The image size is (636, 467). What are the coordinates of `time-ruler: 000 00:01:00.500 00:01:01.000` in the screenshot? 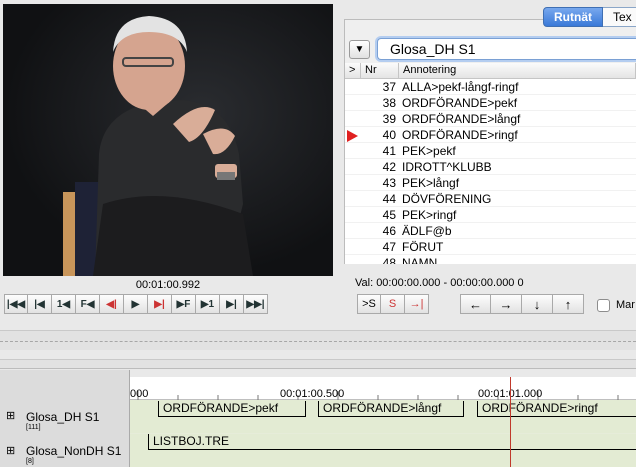 It's located at (383, 388).